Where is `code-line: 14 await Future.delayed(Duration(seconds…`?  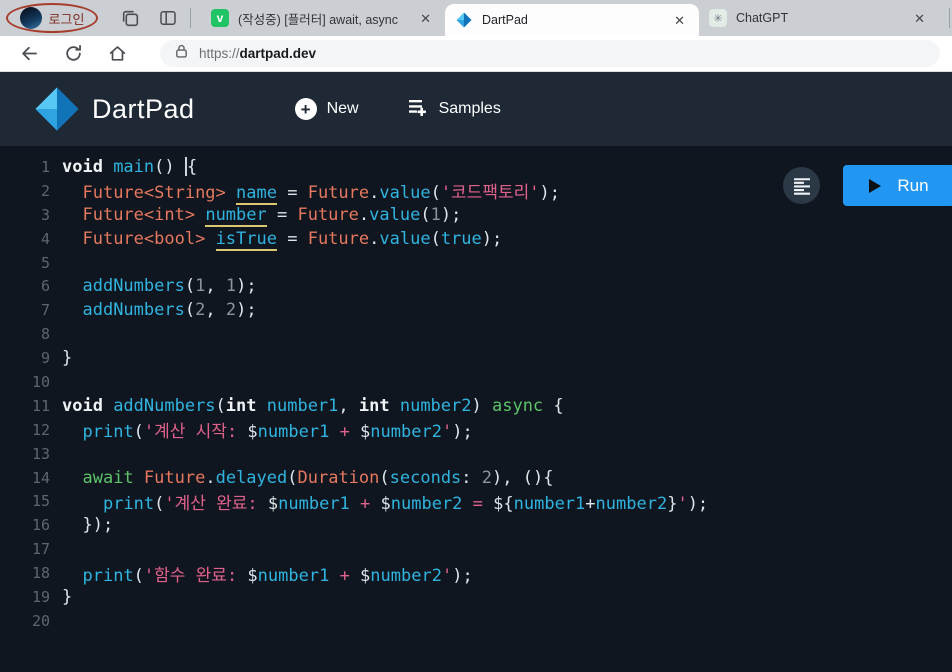
code-line: 14 await Future.delayed(Duration(seconds… is located at coordinates (482, 478).